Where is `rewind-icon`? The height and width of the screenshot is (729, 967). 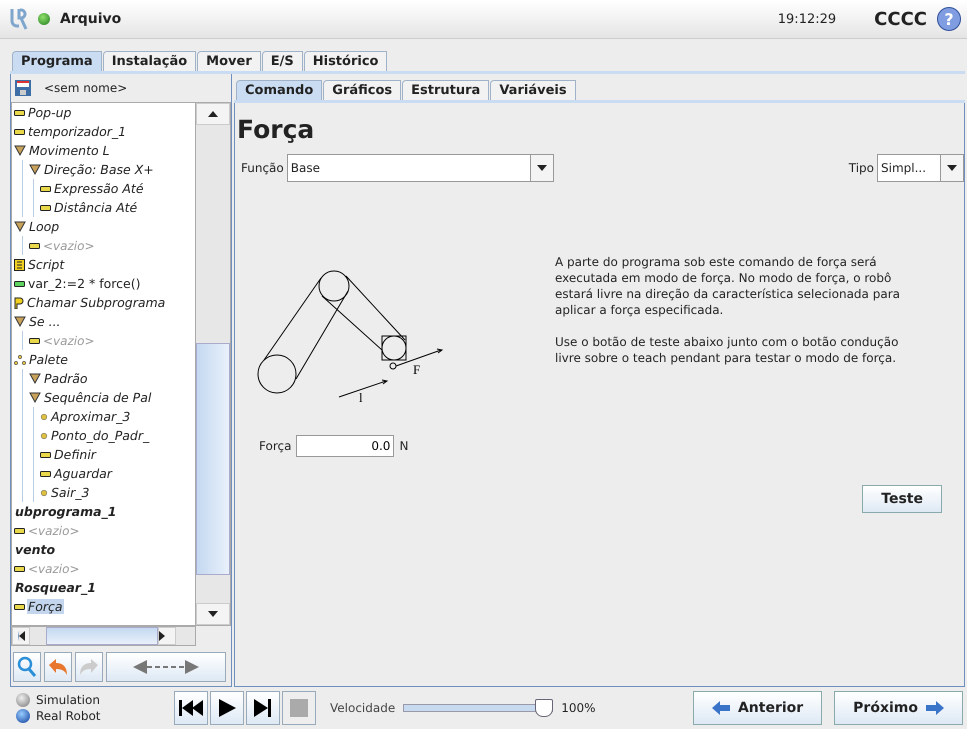 rewind-icon is located at coordinates (191, 708).